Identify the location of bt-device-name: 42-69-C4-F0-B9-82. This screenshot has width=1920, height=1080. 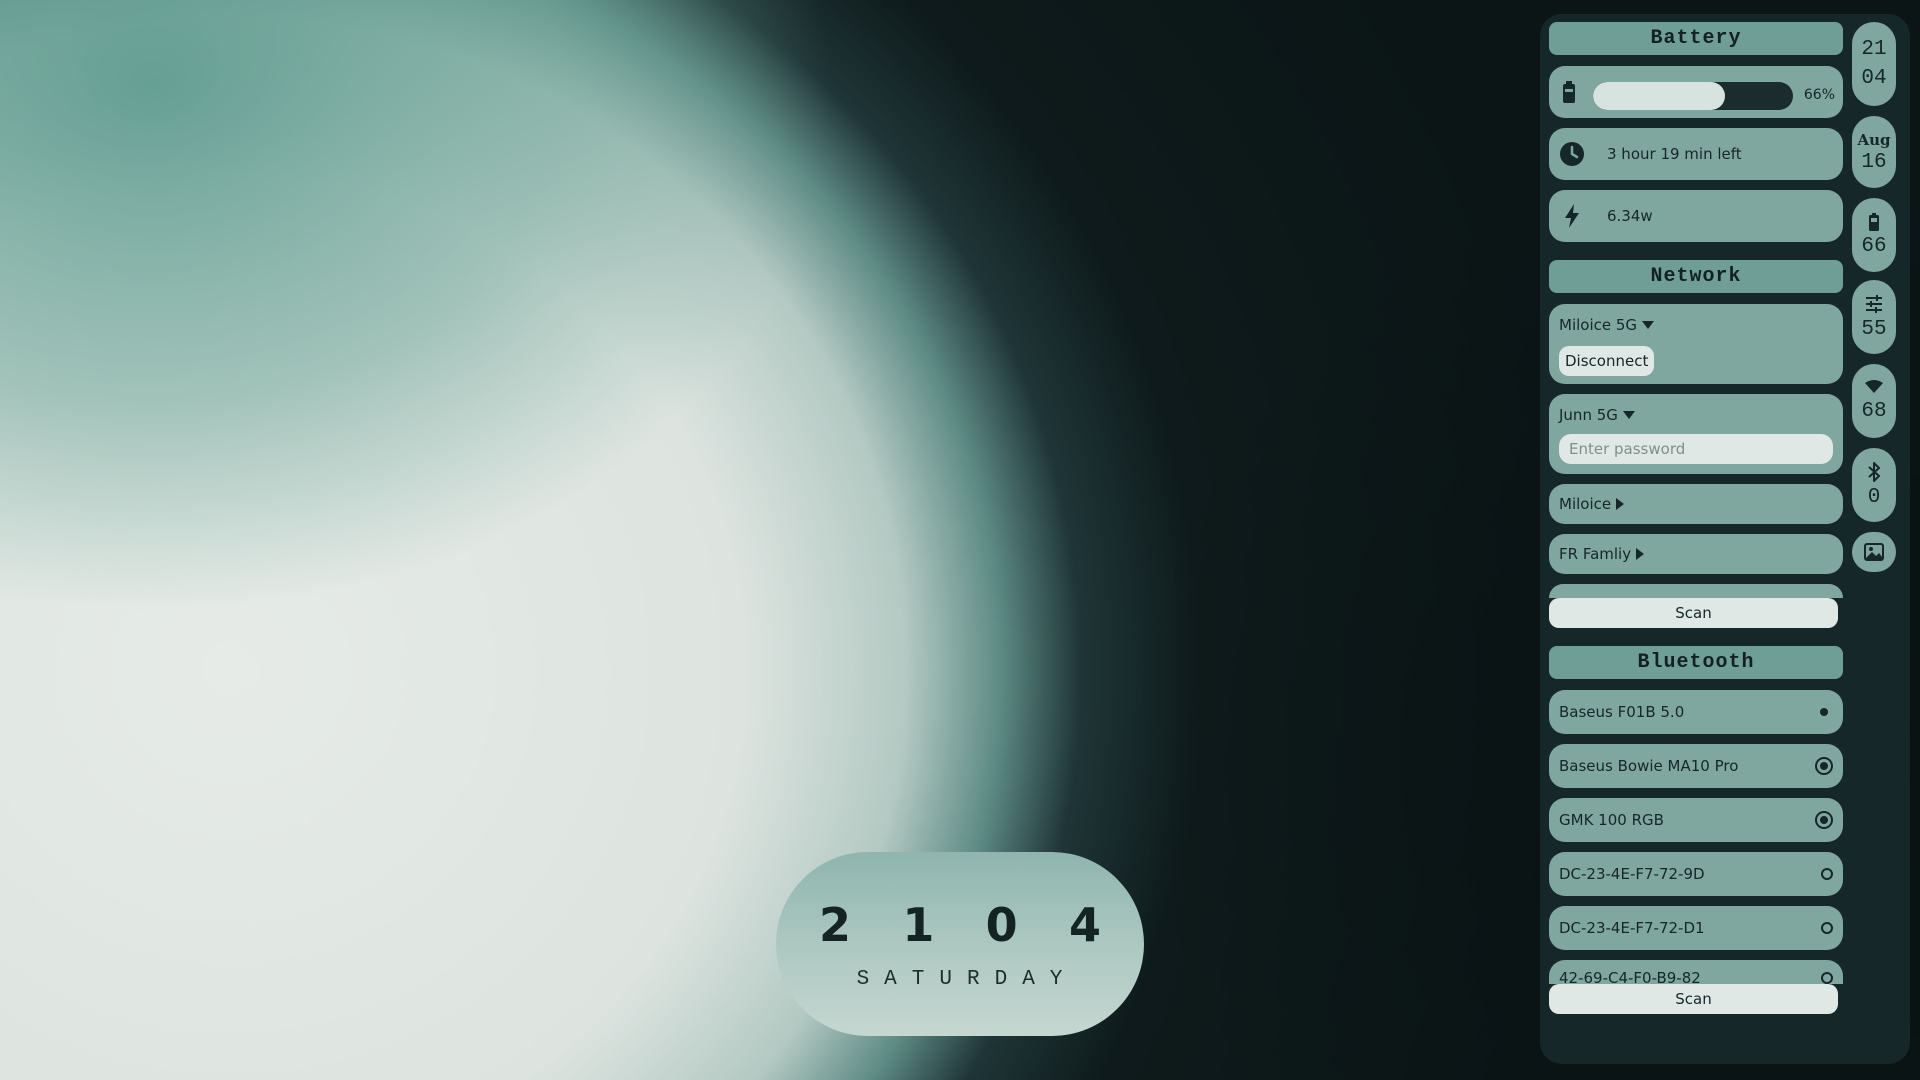
(1630, 976).